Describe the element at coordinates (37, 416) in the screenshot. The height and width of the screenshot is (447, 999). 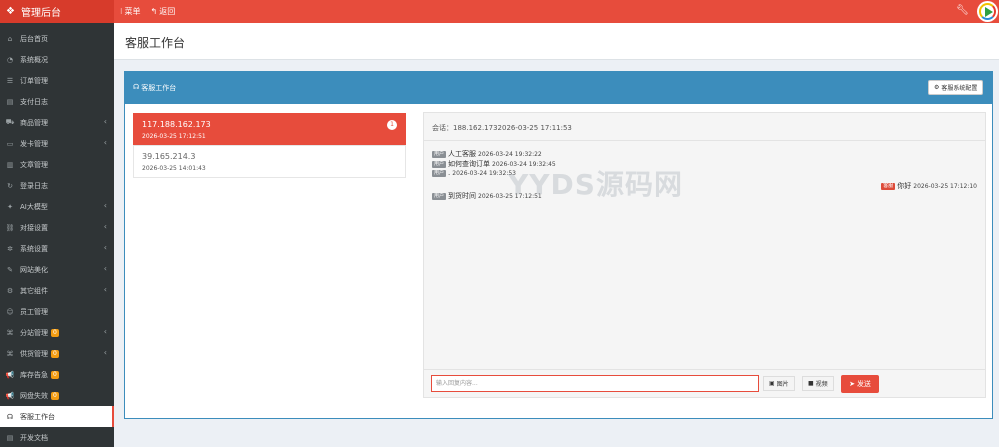
I see `sidebar-item-label: 客服工作台` at that location.